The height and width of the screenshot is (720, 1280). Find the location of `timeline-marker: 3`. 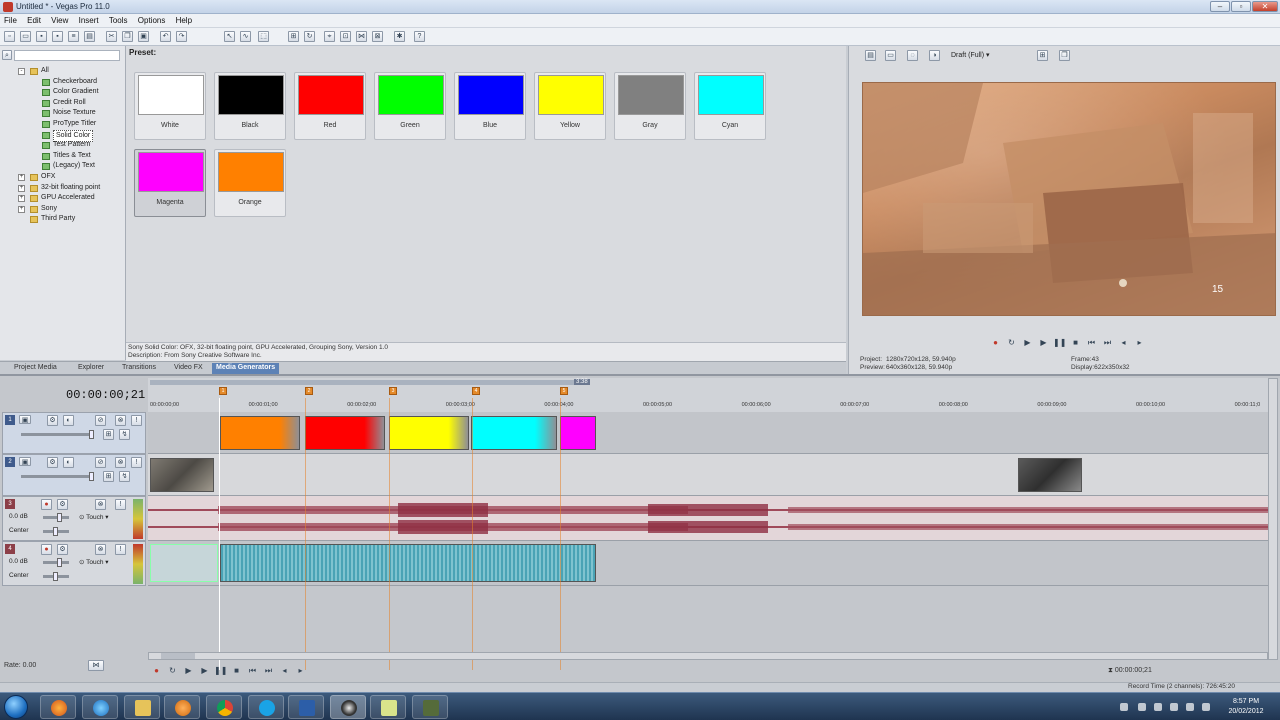

timeline-marker: 3 is located at coordinates (393, 391).